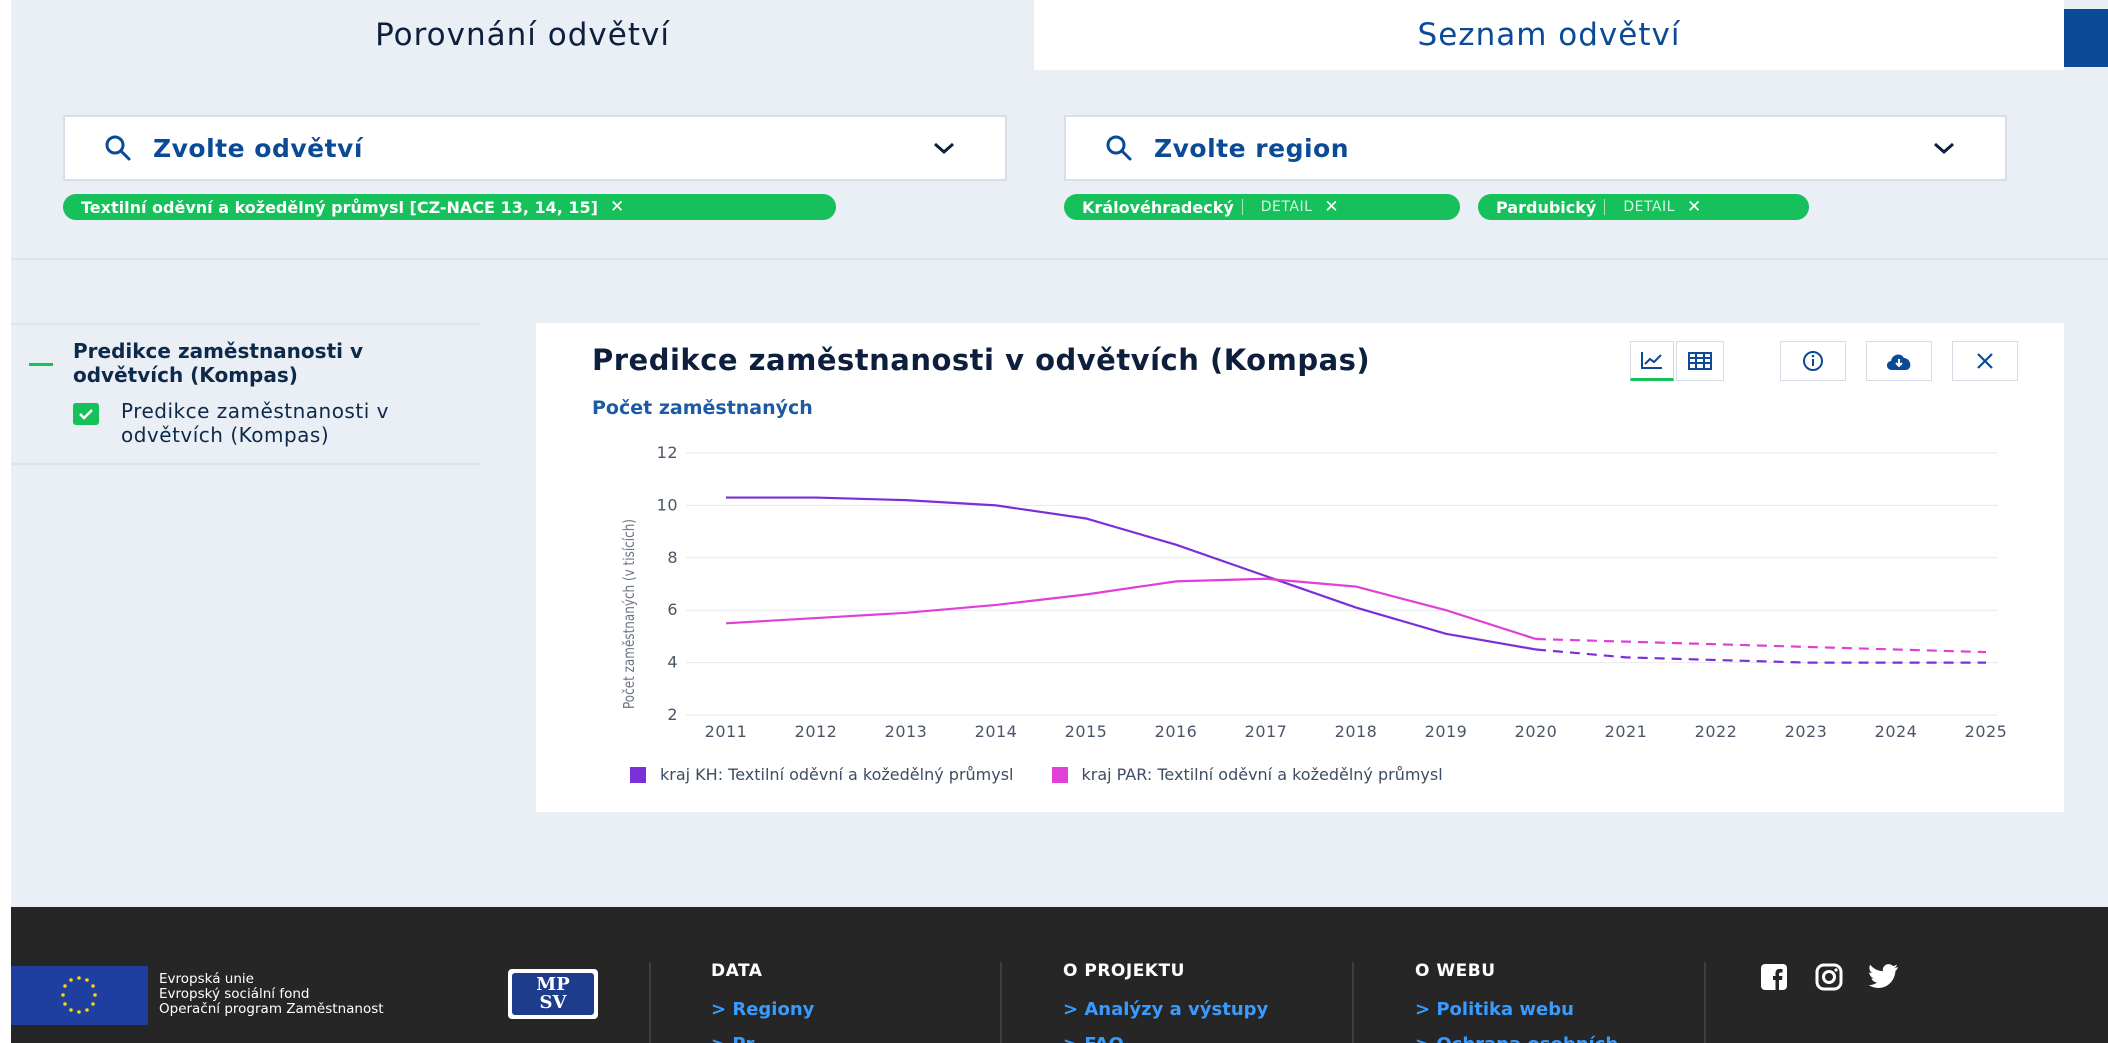 This screenshot has width=2108, height=1043. Describe the element at coordinates (762, 1009) in the screenshot. I see `footer-link: > Regiony` at that location.